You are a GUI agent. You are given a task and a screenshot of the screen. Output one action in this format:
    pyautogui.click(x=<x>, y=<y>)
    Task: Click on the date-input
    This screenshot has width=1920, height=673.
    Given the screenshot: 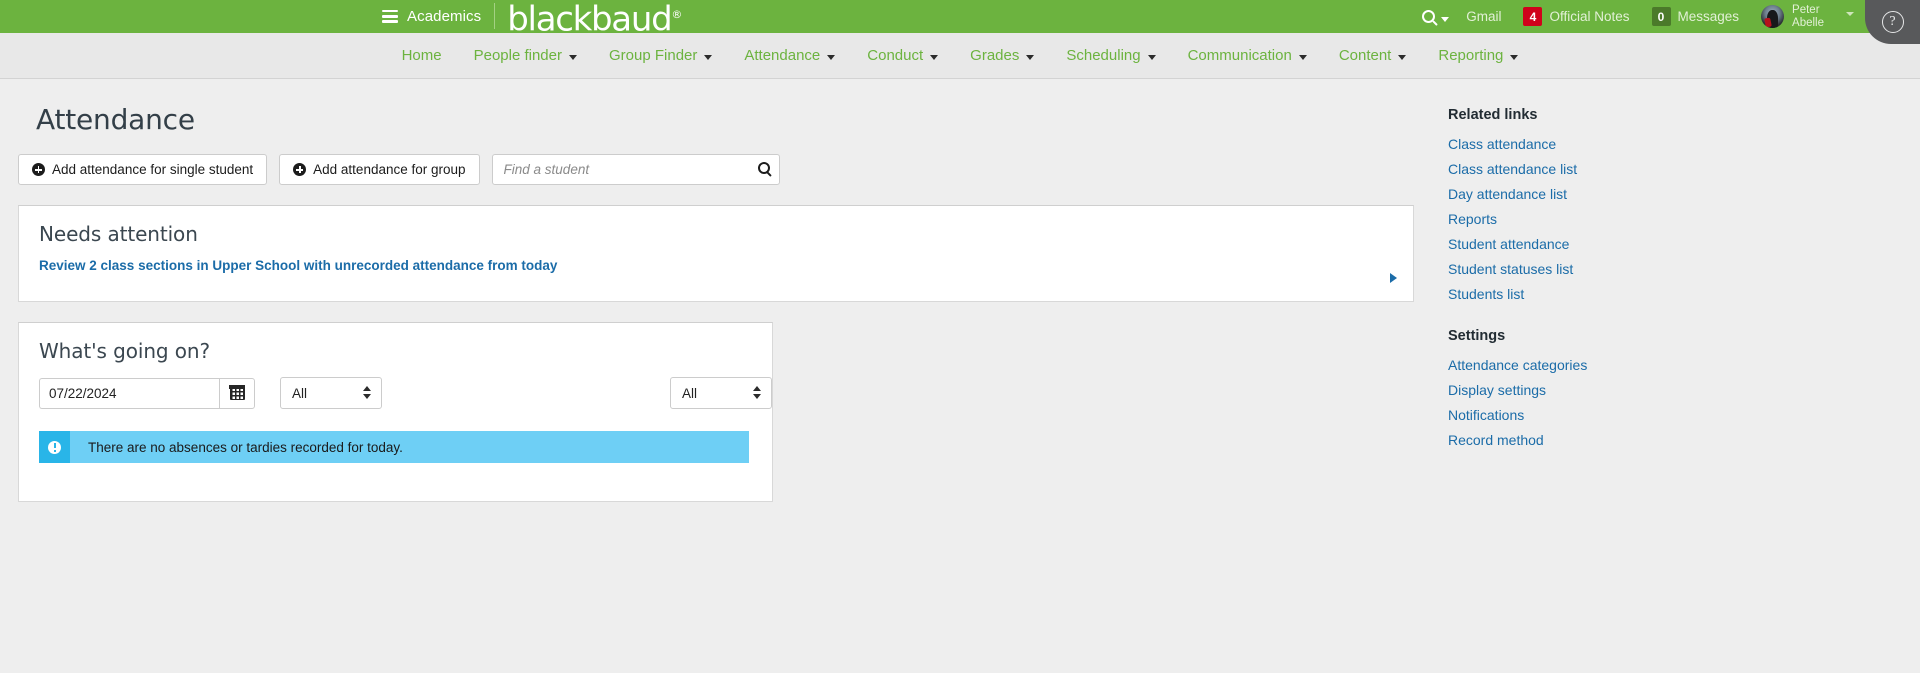 What is the action you would take?
    pyautogui.click(x=129, y=393)
    